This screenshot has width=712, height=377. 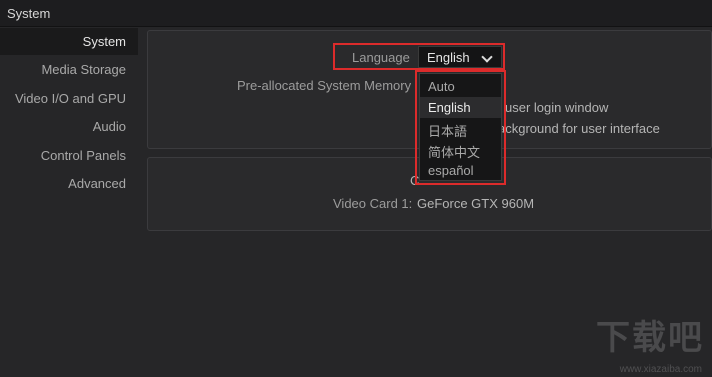 I want to click on video-card-label: Video Card 1:, so click(x=373, y=203).